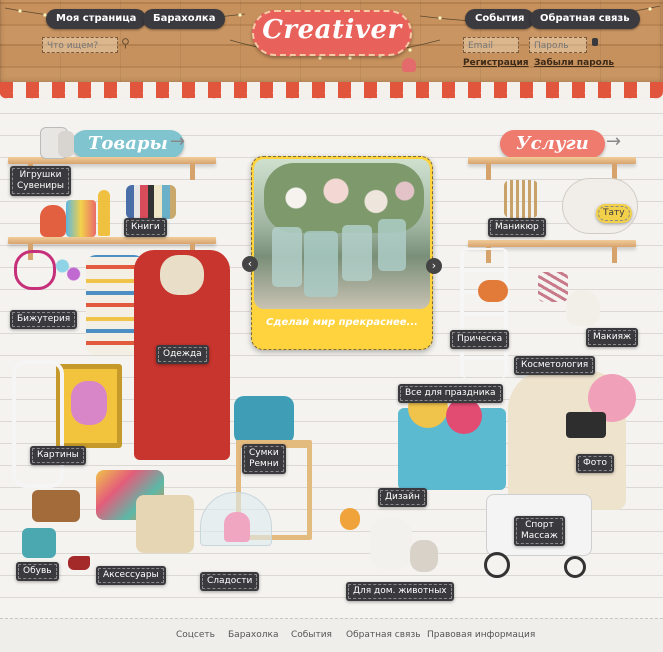  Describe the element at coordinates (56, 506) in the screenshot. I see `boots-image` at that location.